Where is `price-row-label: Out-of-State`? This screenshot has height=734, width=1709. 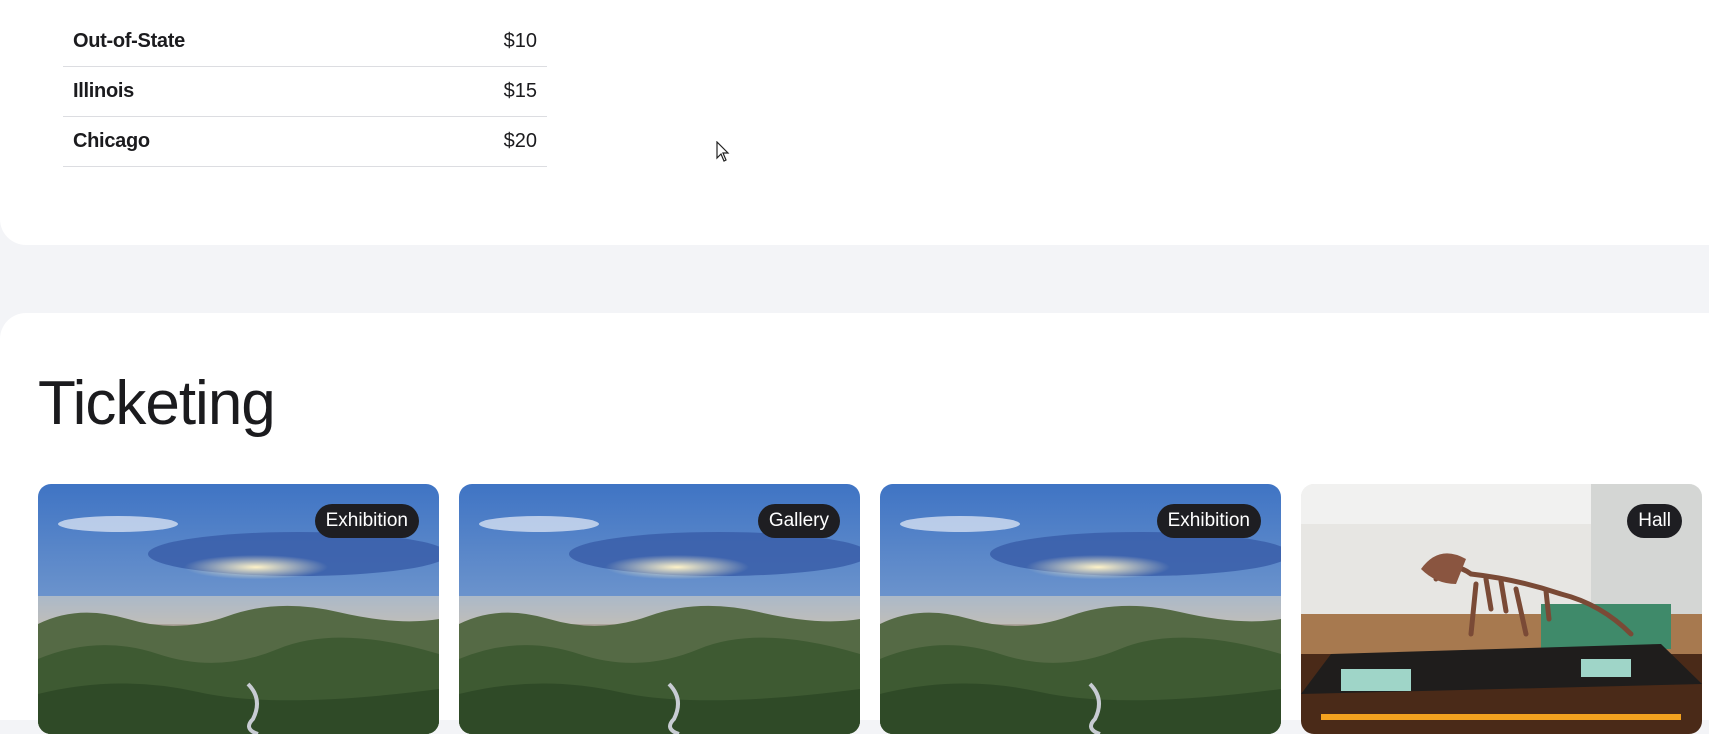
price-row-label: Out-of-State is located at coordinates (129, 41).